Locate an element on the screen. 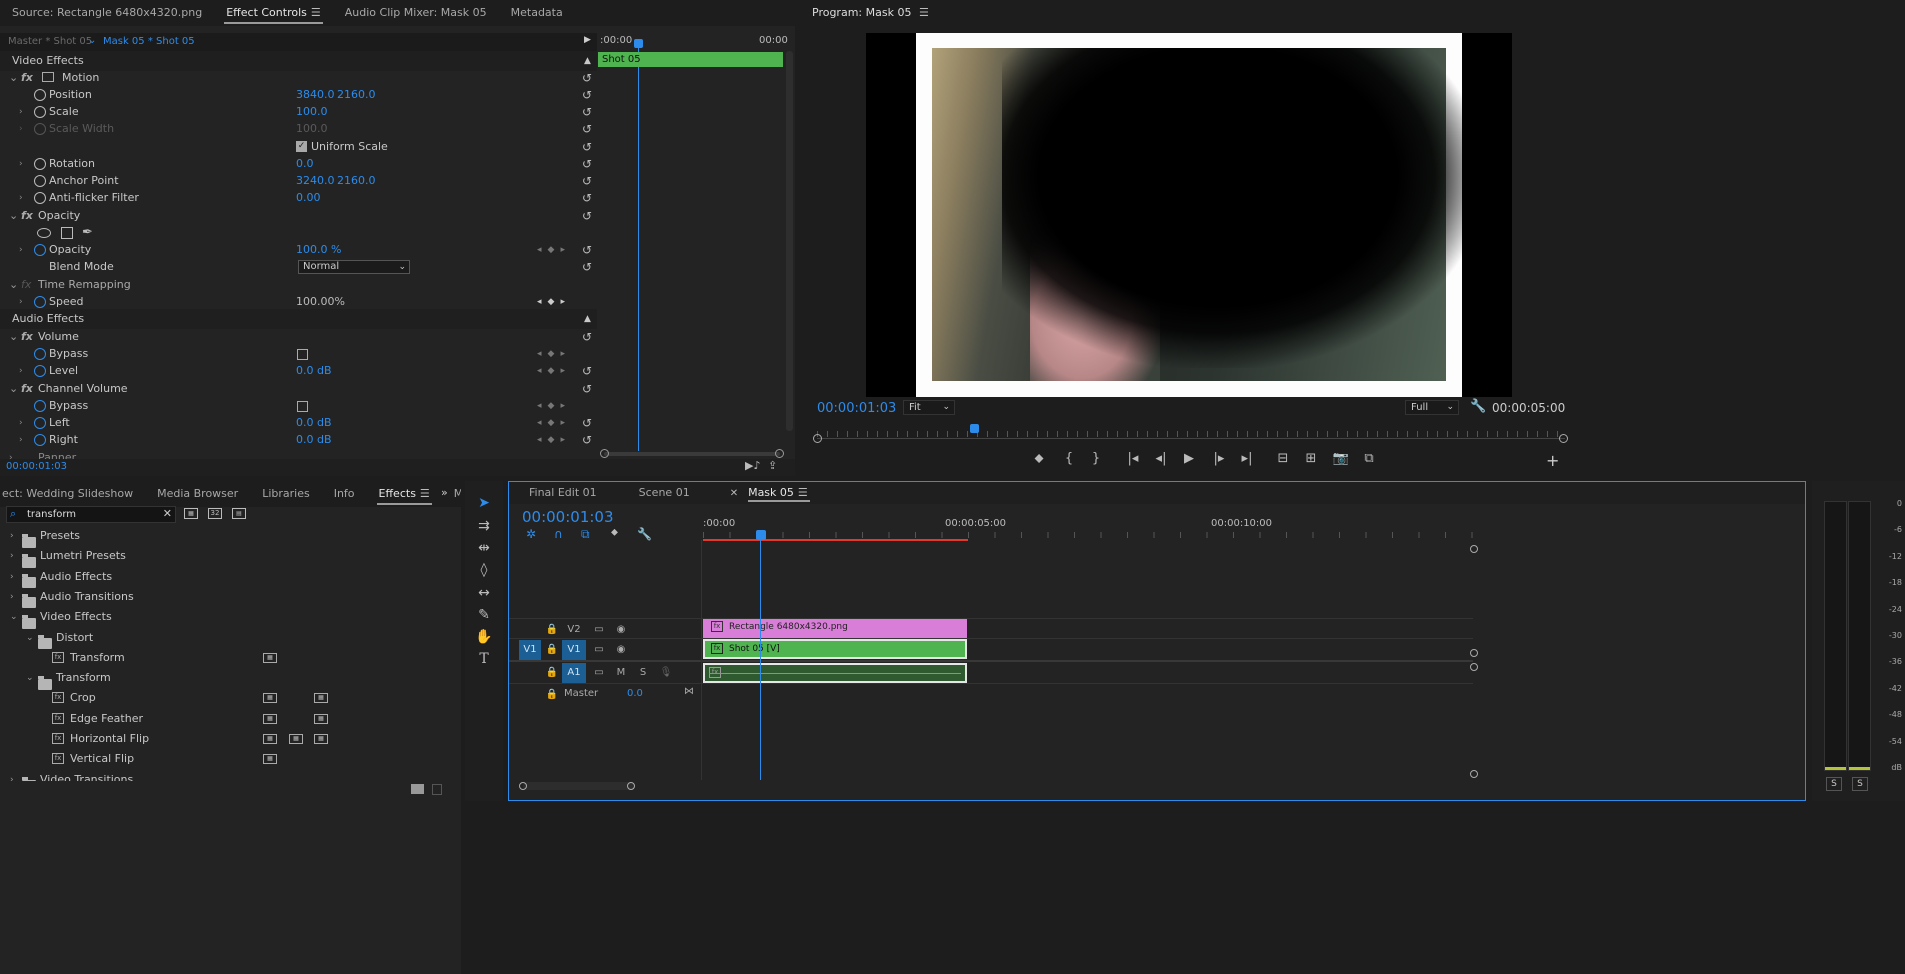  clip-rectangle-png: fx Rectangle 6480x4320.png is located at coordinates (835, 628).